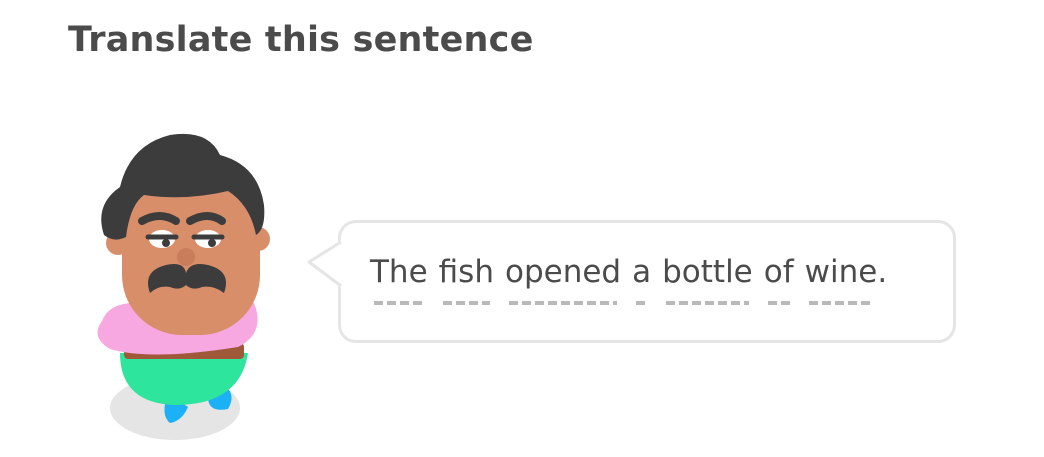  What do you see at coordinates (882, 272) in the screenshot?
I see `sentence-punctuation: .` at bounding box center [882, 272].